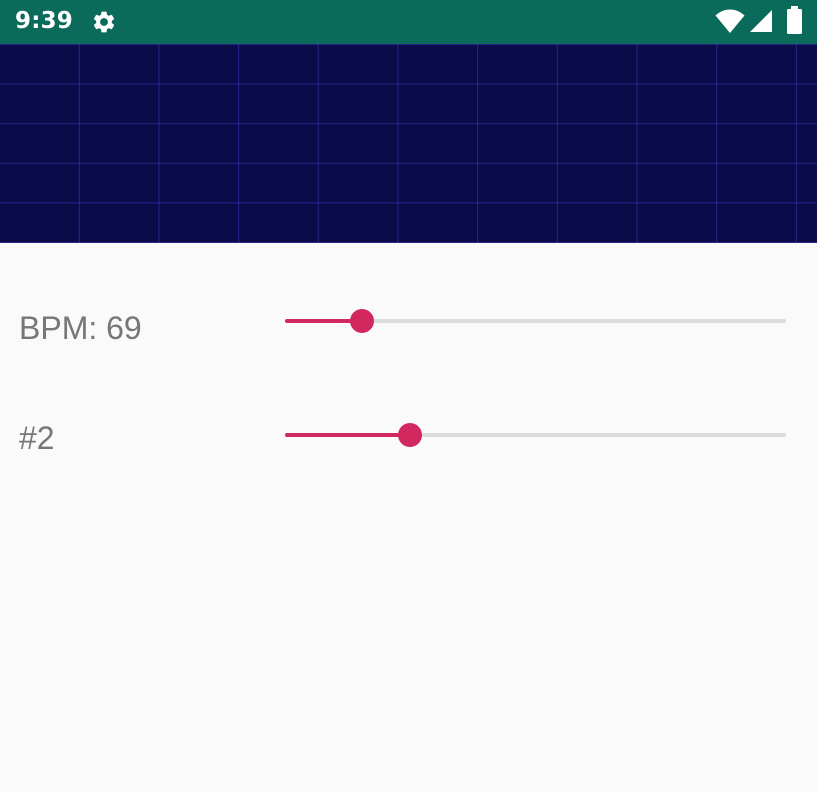 This screenshot has height=792, width=820. What do you see at coordinates (535, 435) in the screenshot?
I see `second-slider` at bounding box center [535, 435].